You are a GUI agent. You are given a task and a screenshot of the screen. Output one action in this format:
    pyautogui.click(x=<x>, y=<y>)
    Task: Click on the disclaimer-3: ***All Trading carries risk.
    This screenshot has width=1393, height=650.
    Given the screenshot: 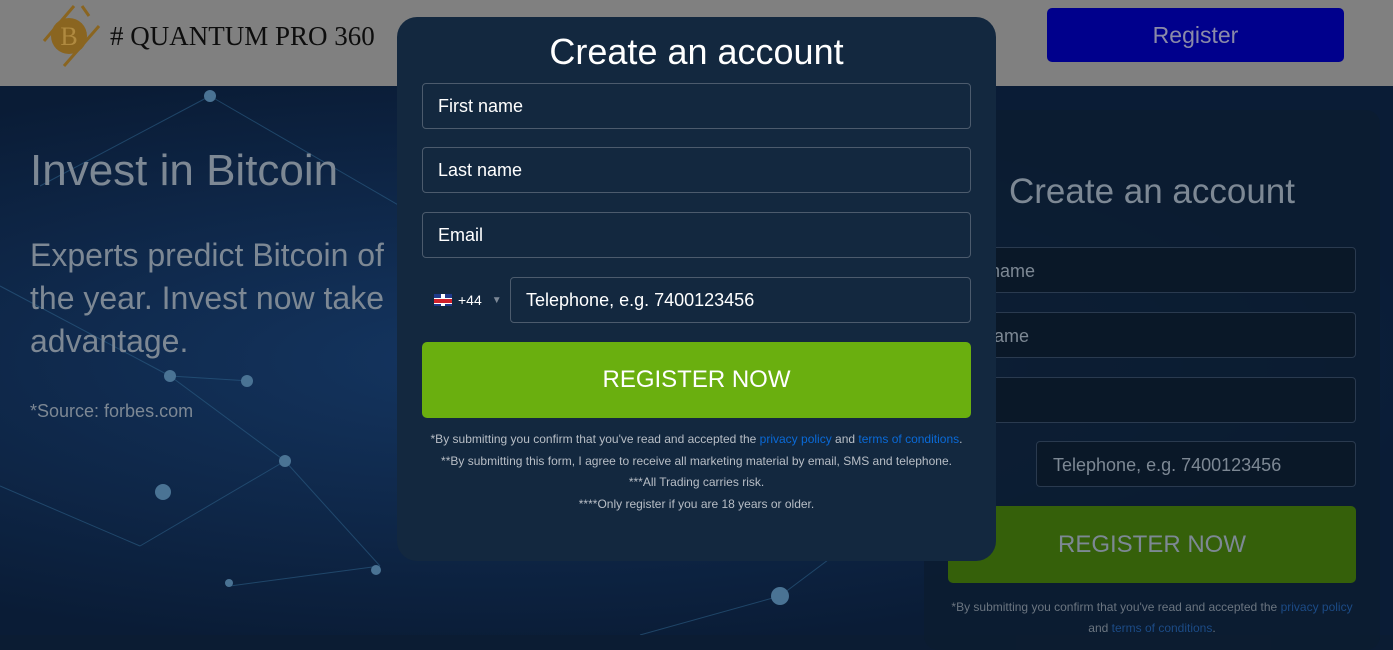 What is the action you would take?
    pyautogui.click(x=696, y=482)
    